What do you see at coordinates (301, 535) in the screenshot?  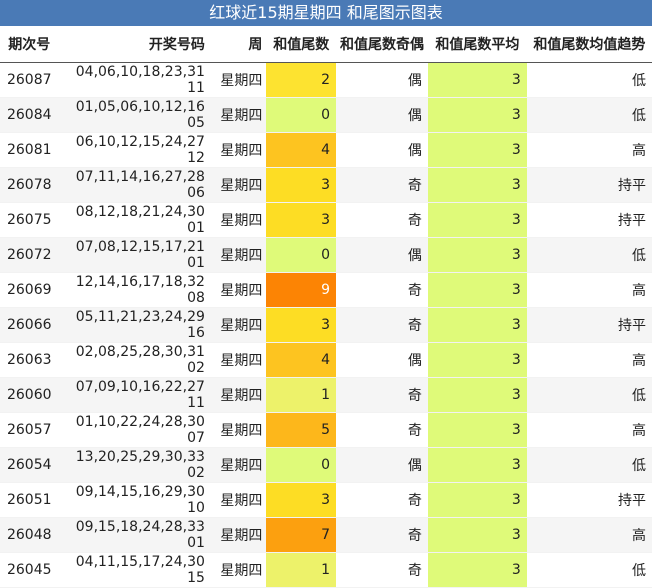 I see `cell-tail: 7` at bounding box center [301, 535].